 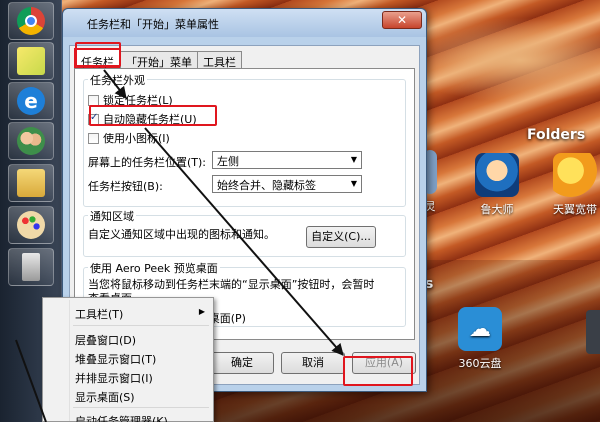 I want to click on paint-palette-icon, so click(x=31, y=225).